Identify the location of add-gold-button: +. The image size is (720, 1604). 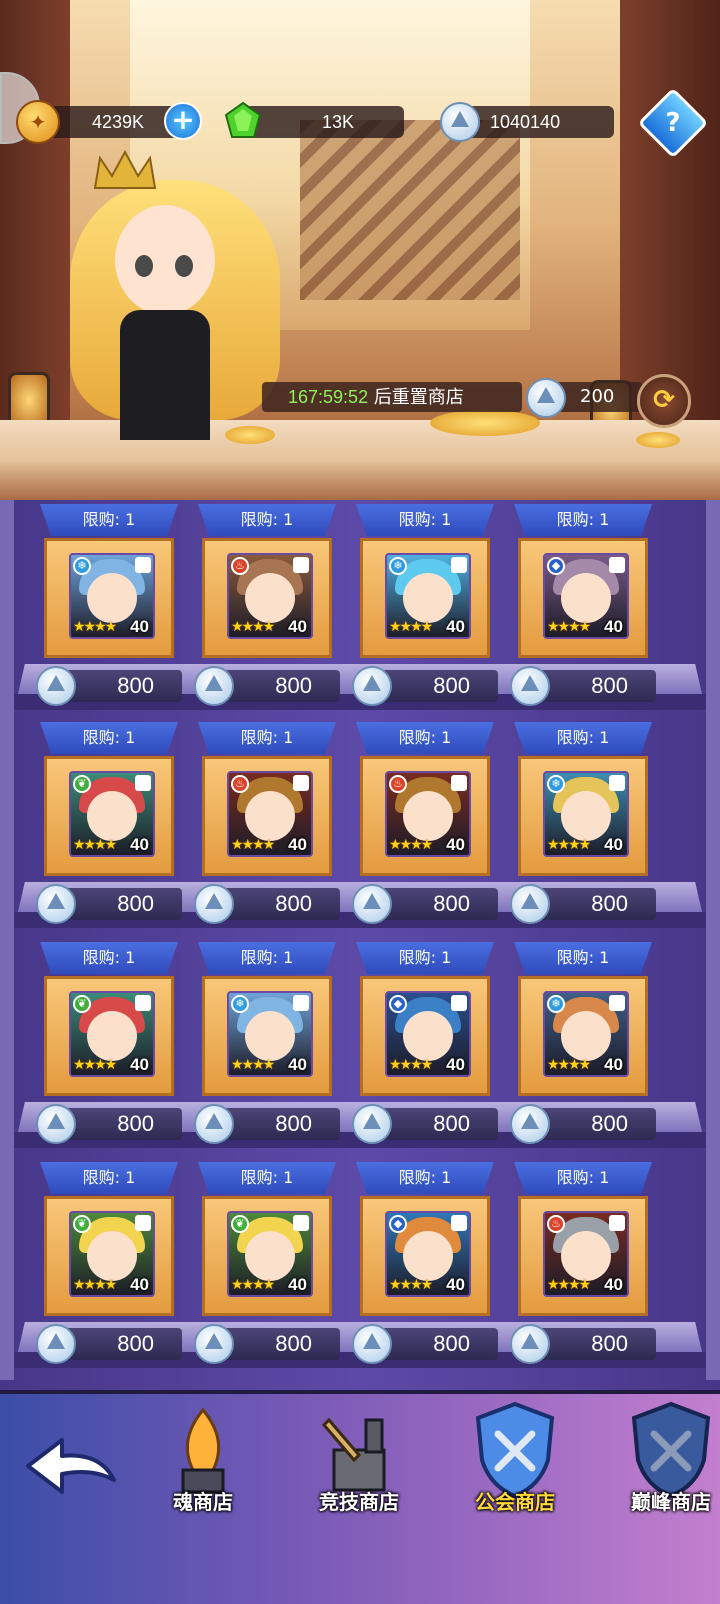
(183, 121).